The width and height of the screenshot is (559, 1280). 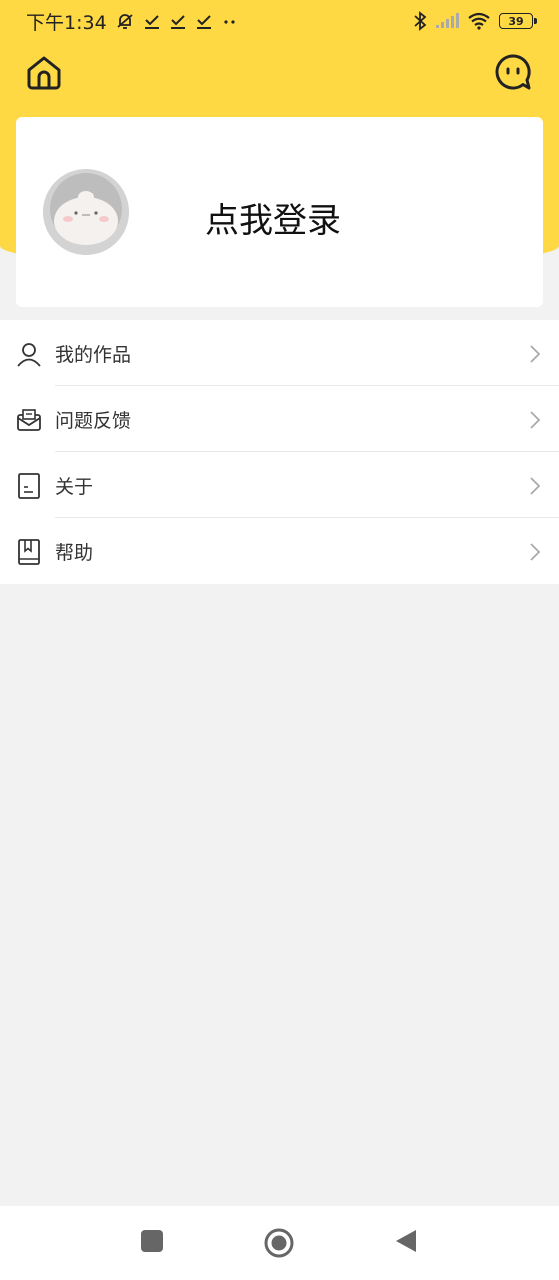 I want to click on back-button, so click(x=406, y=1241).